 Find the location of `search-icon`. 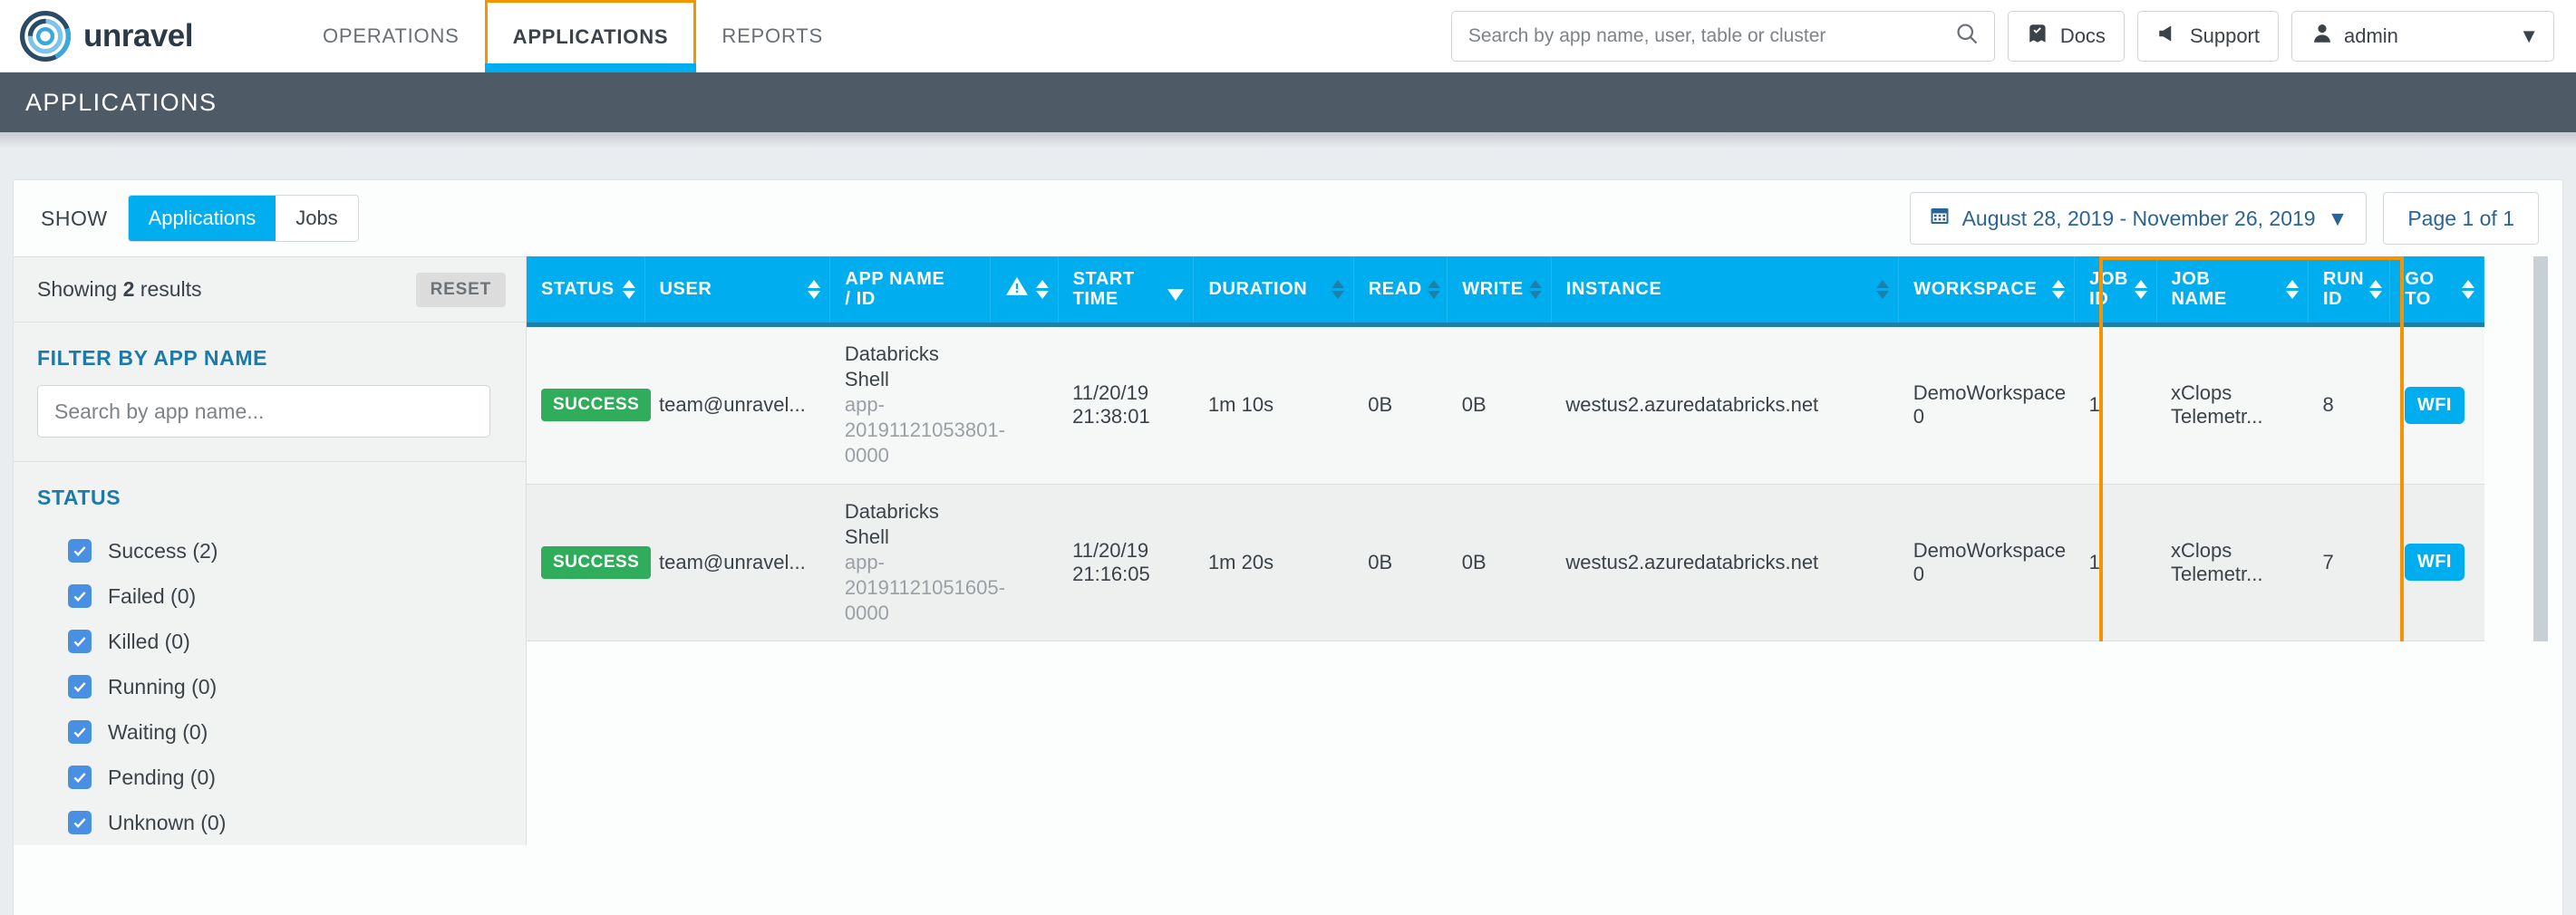

search-icon is located at coordinates (1967, 36).